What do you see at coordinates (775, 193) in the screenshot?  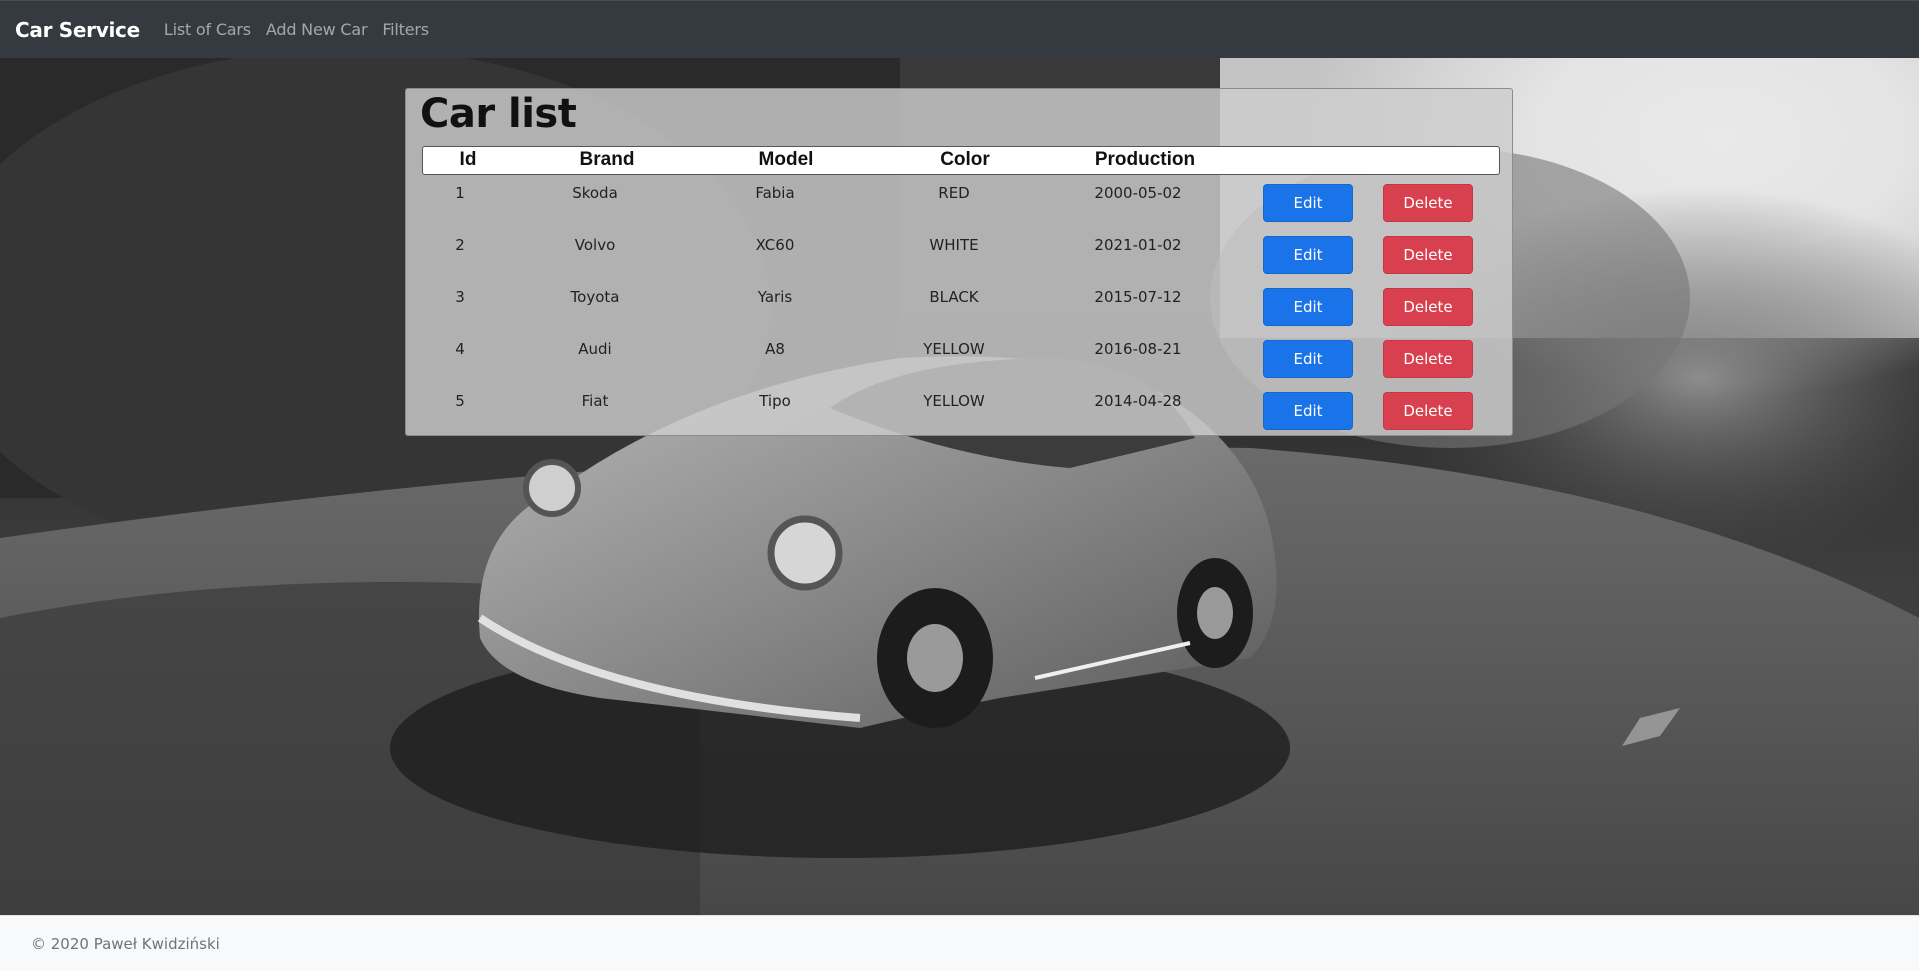 I see `cell-model: Fabia` at bounding box center [775, 193].